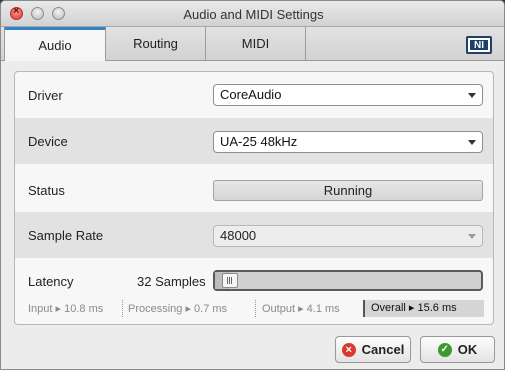  I want to click on window-title: Audio and MIDI Settings, so click(253, 14).